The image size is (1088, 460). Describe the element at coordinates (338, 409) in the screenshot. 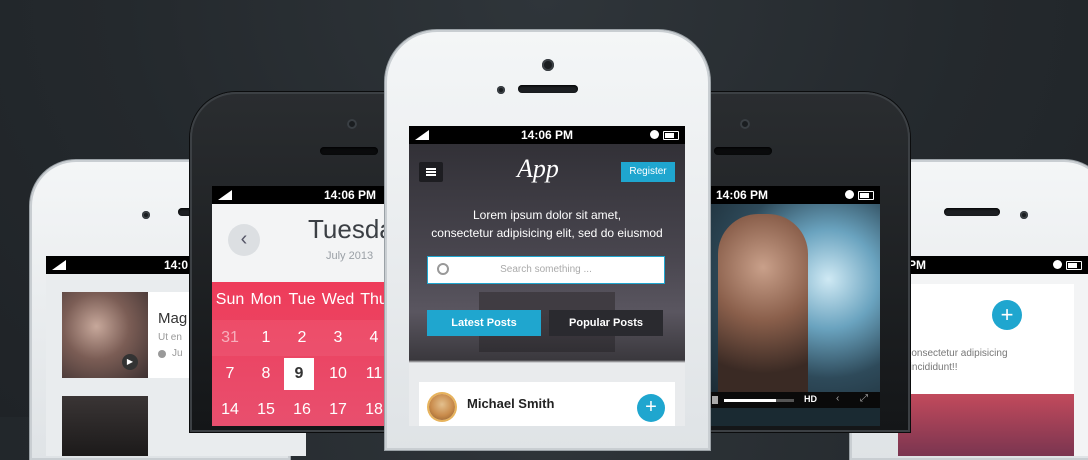

I see `day-cell: 17` at that location.